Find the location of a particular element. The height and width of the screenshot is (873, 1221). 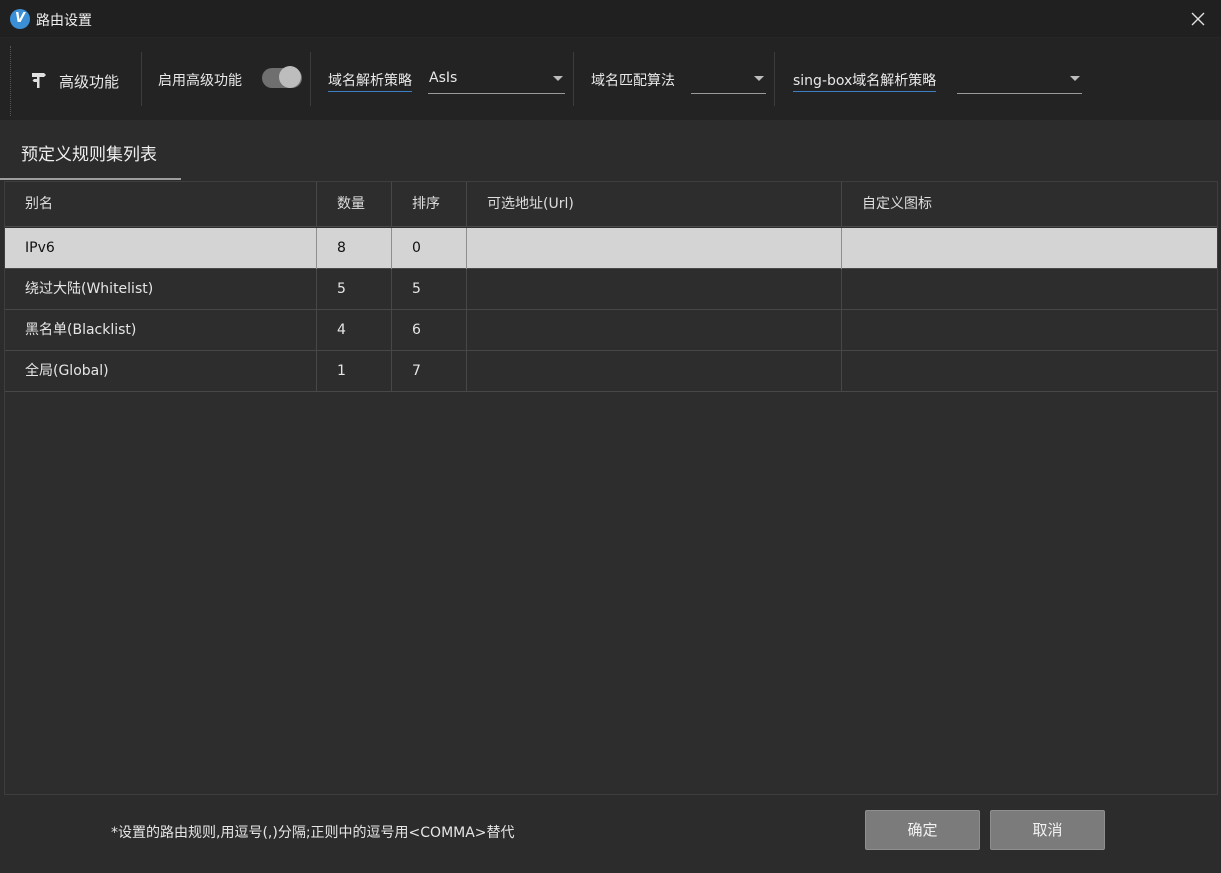

column-header-url: 可选地址(Url) is located at coordinates (654, 204).